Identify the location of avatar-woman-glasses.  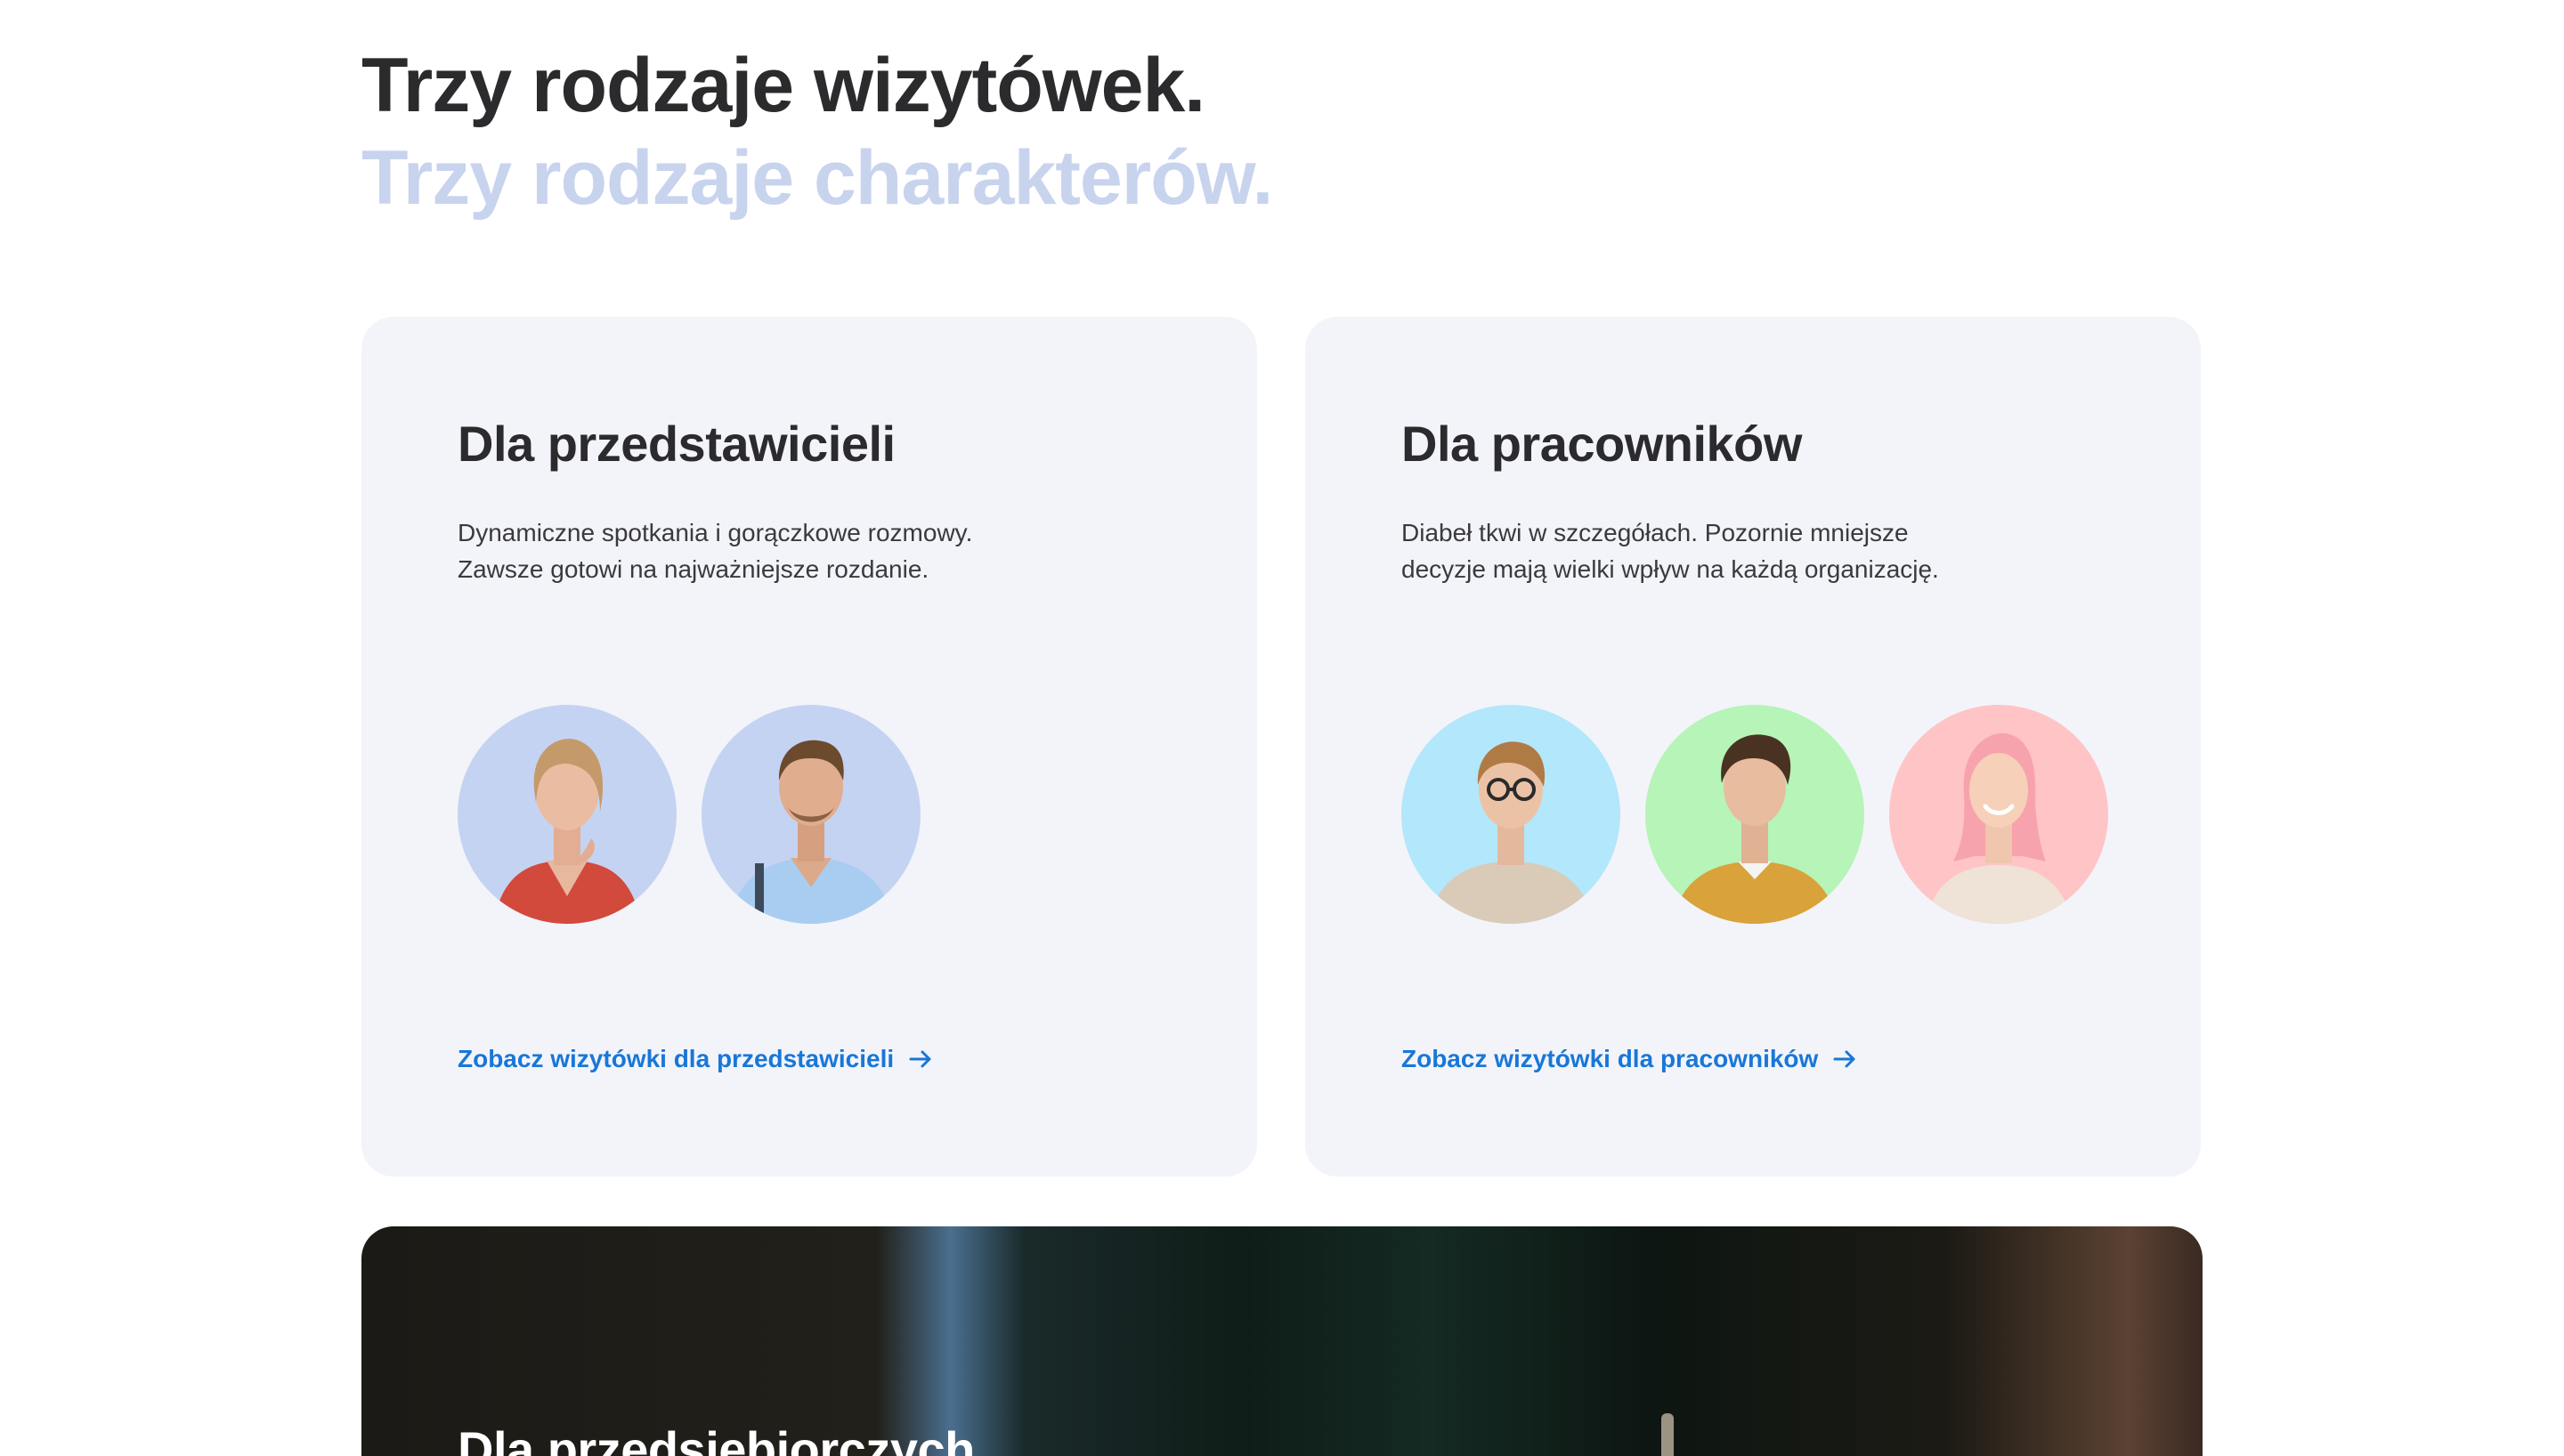
(1510, 814).